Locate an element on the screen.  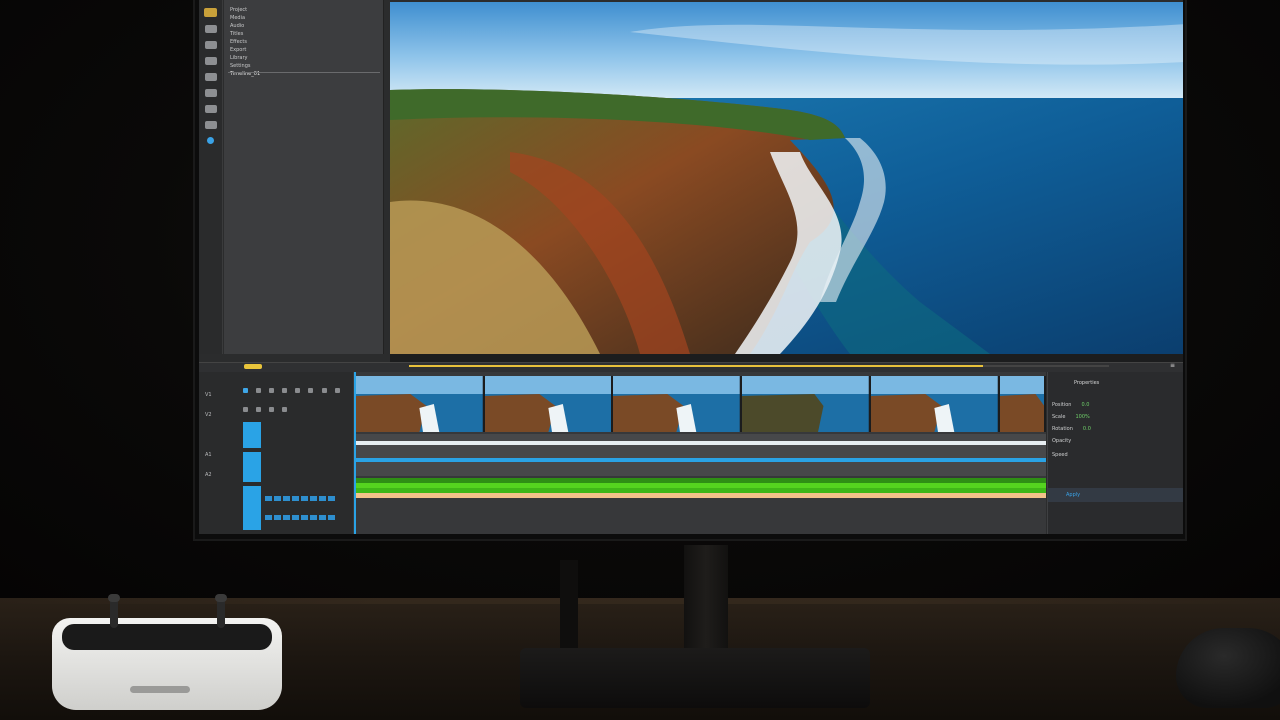
folder-icon is located at coordinates (210, 12).